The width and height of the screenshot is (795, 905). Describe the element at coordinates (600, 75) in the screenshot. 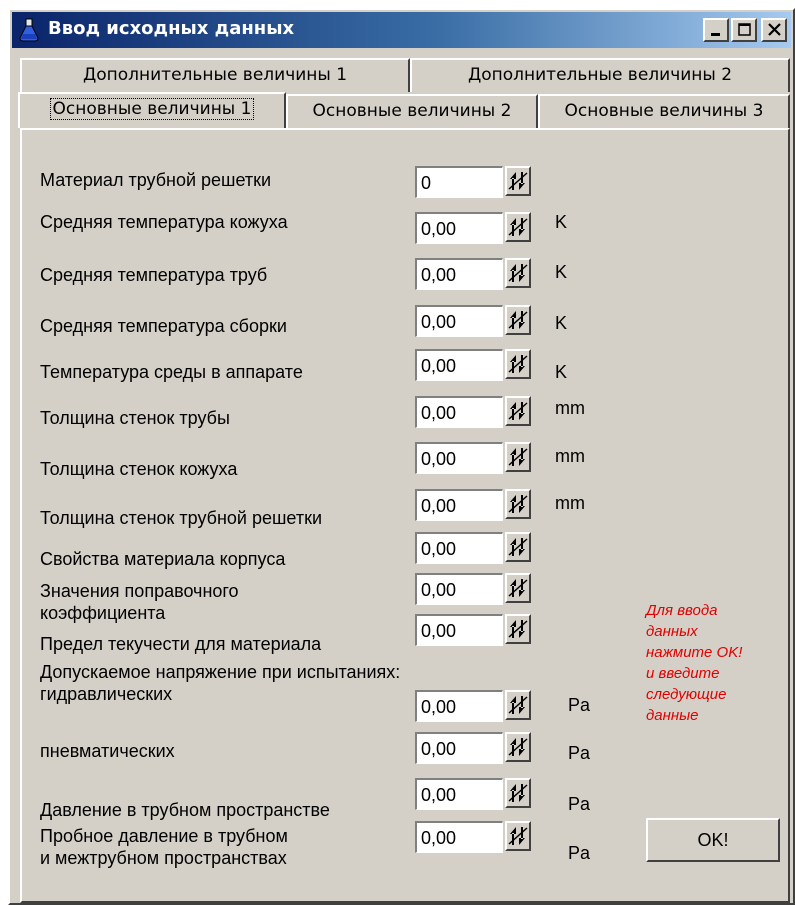

I see `tab-additional-2: Дополнительные величины 2` at that location.